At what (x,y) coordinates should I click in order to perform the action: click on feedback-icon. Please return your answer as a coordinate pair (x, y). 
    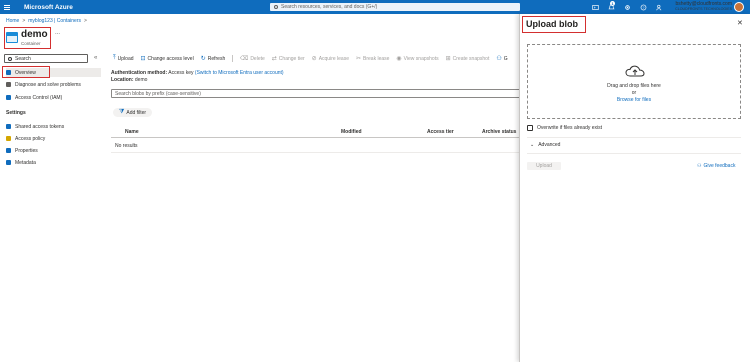
    Looking at the image, I should click on (659, 7).